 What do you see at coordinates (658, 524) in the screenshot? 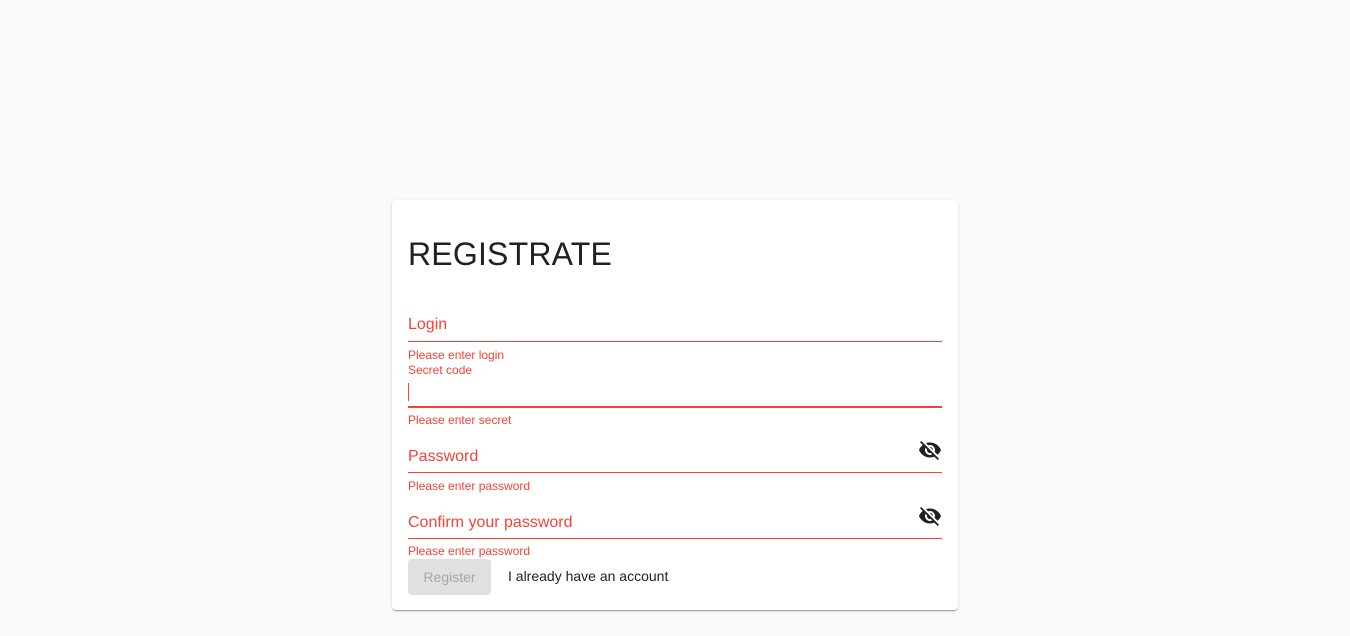
I see `confirm-password-input` at bounding box center [658, 524].